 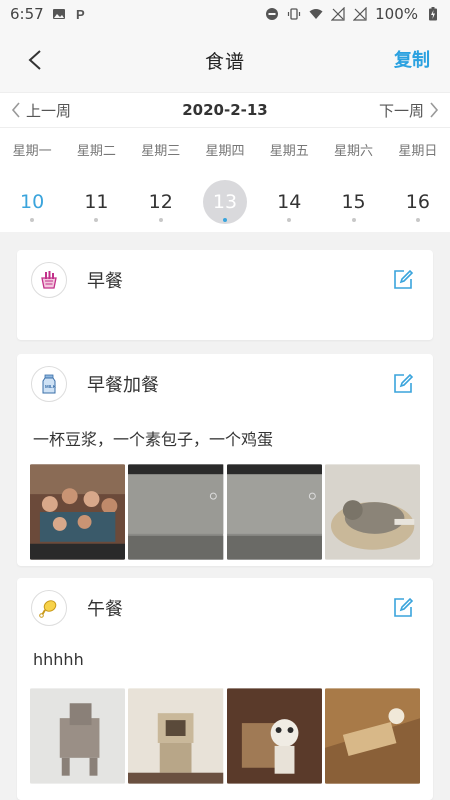 I want to click on weekday-names: 星期一 星期二 星期三 星期四 星期五 星期六 星期日, so click(x=225, y=149).